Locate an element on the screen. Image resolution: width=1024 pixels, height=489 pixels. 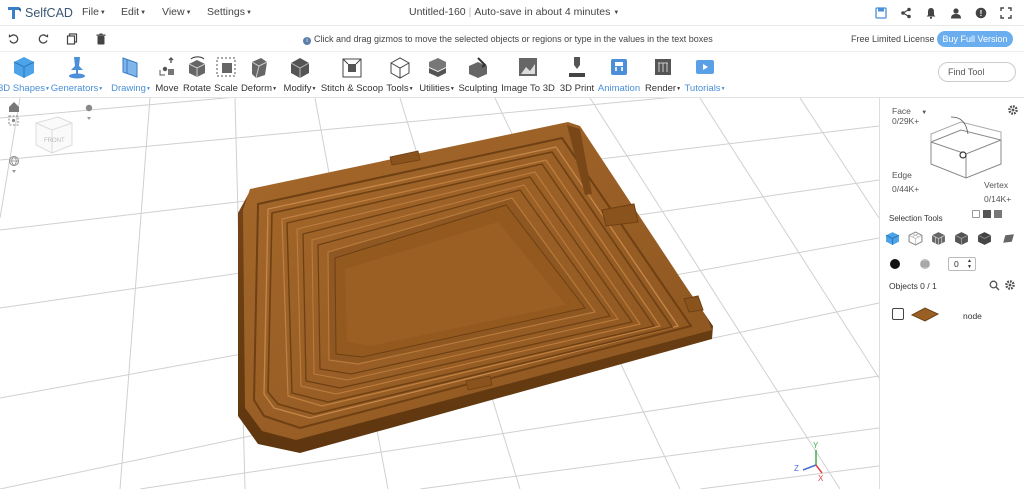
find-tool-input: Find Tool is located at coordinates (977, 72).